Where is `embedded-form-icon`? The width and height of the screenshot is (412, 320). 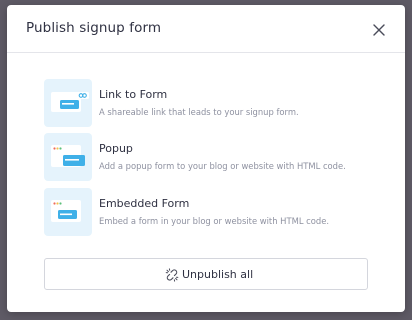
embedded-form-icon is located at coordinates (68, 212).